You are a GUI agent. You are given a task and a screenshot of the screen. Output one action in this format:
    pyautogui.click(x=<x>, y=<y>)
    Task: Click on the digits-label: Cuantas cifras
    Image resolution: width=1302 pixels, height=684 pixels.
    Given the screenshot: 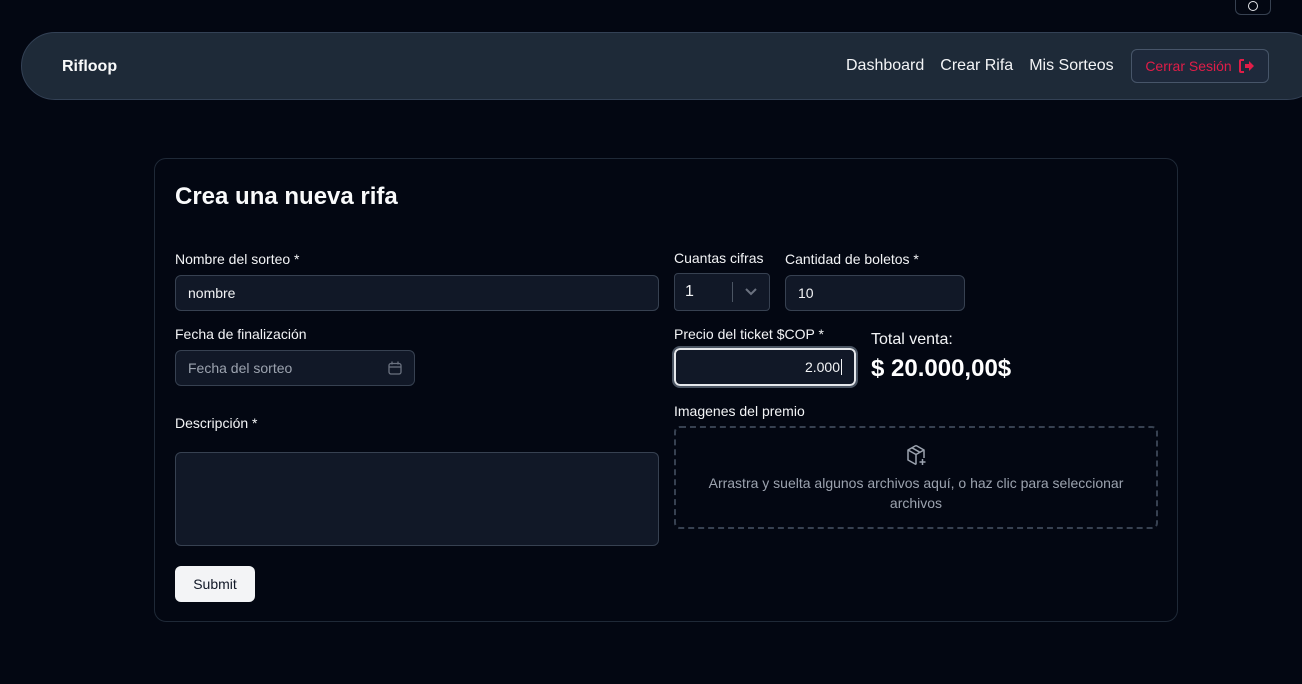 What is the action you would take?
    pyautogui.click(x=719, y=258)
    